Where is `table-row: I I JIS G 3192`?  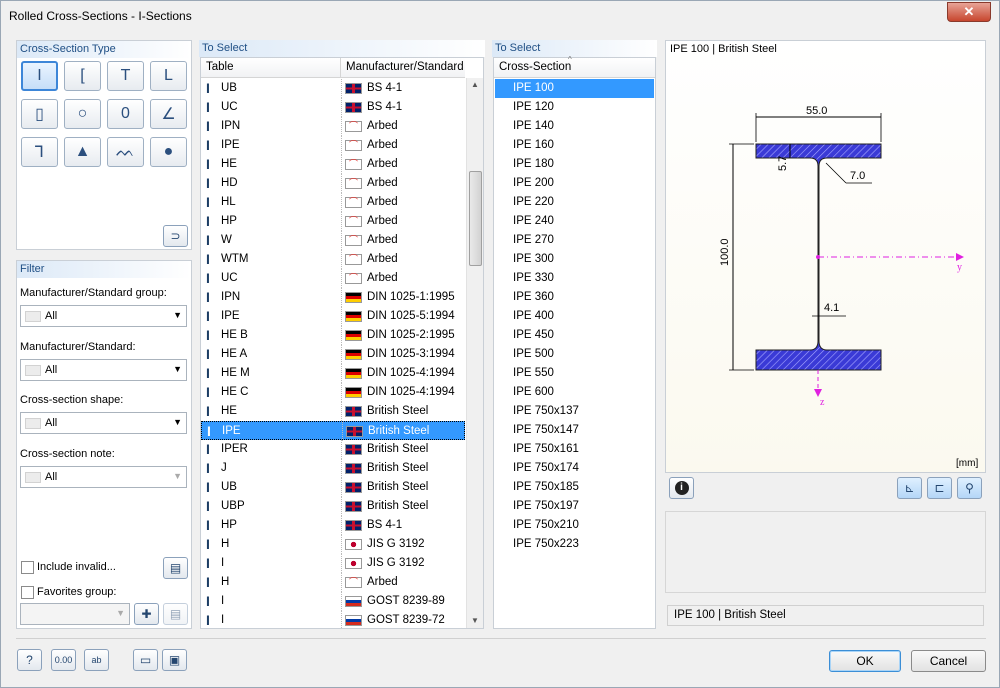 table-row: I I JIS G 3192 is located at coordinates (333, 563).